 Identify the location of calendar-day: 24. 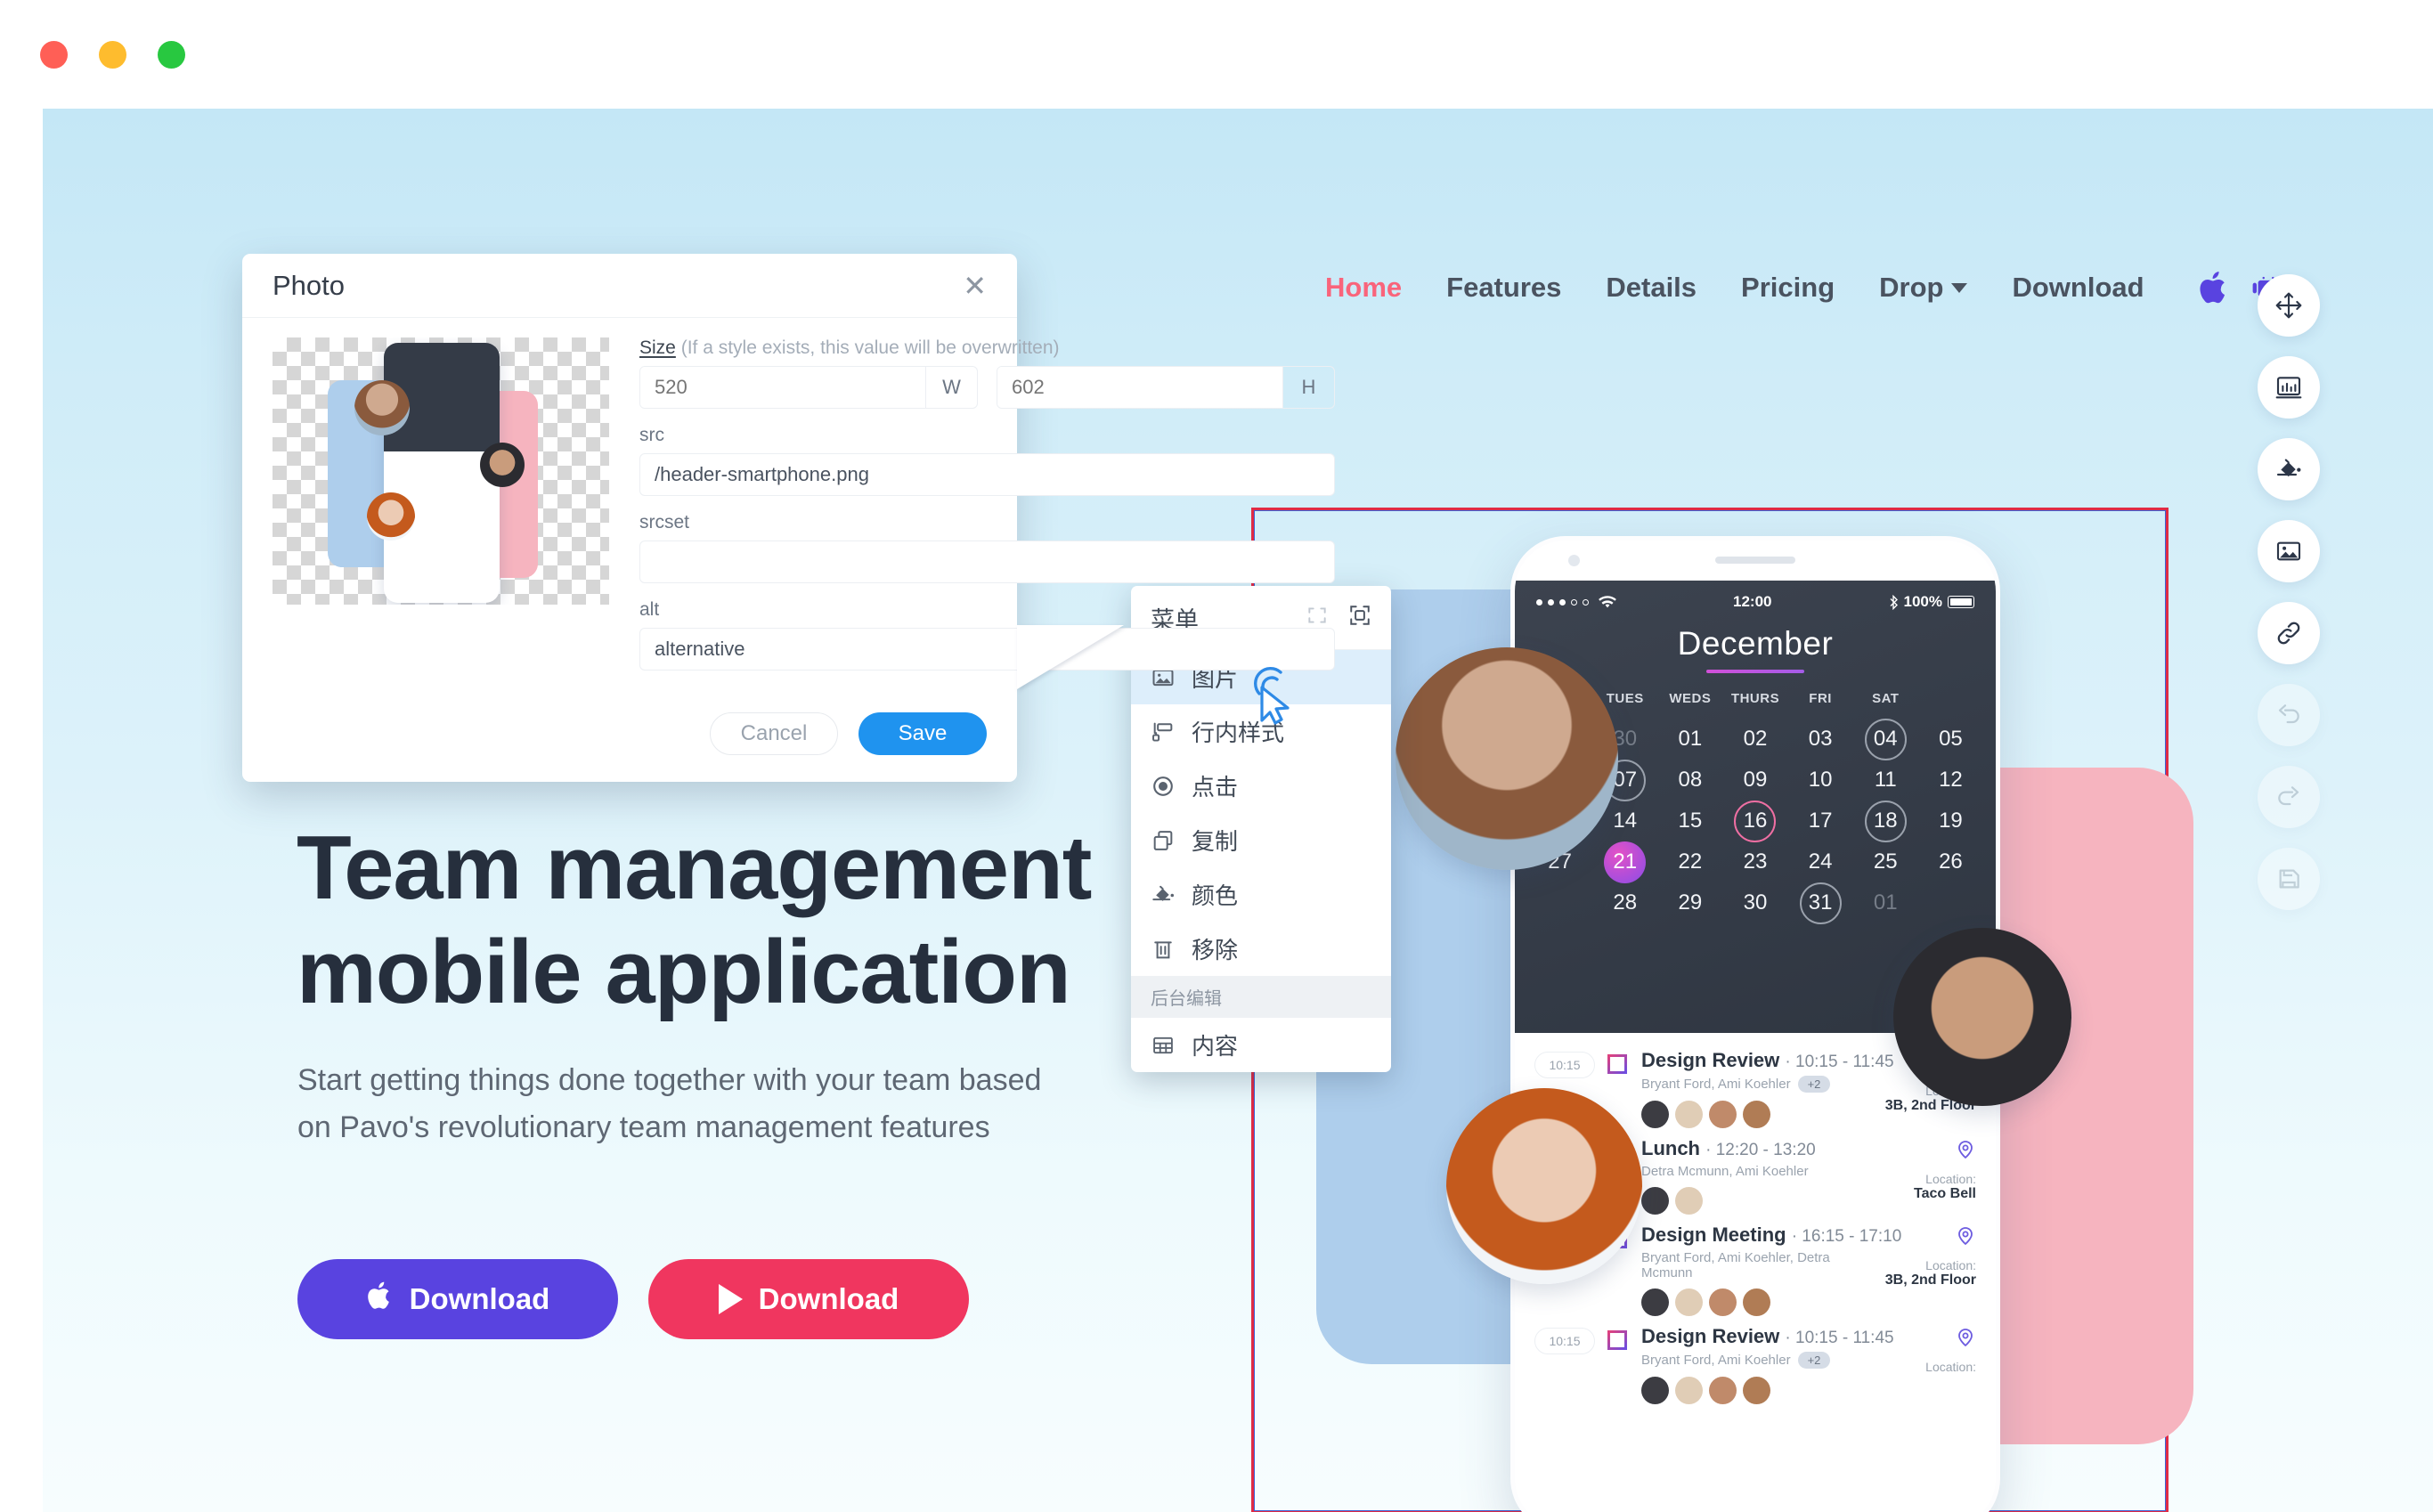
(1821, 861).